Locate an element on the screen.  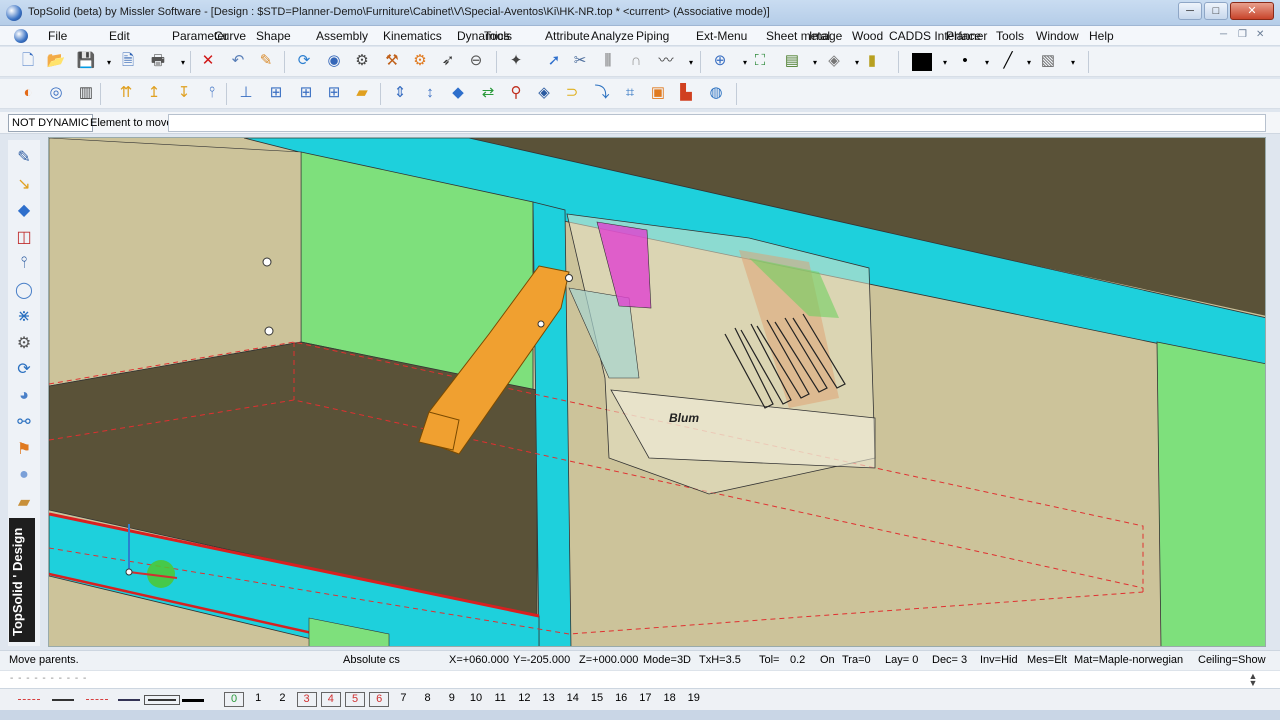
layer-9-button: 9 is located at coordinates (452, 699).